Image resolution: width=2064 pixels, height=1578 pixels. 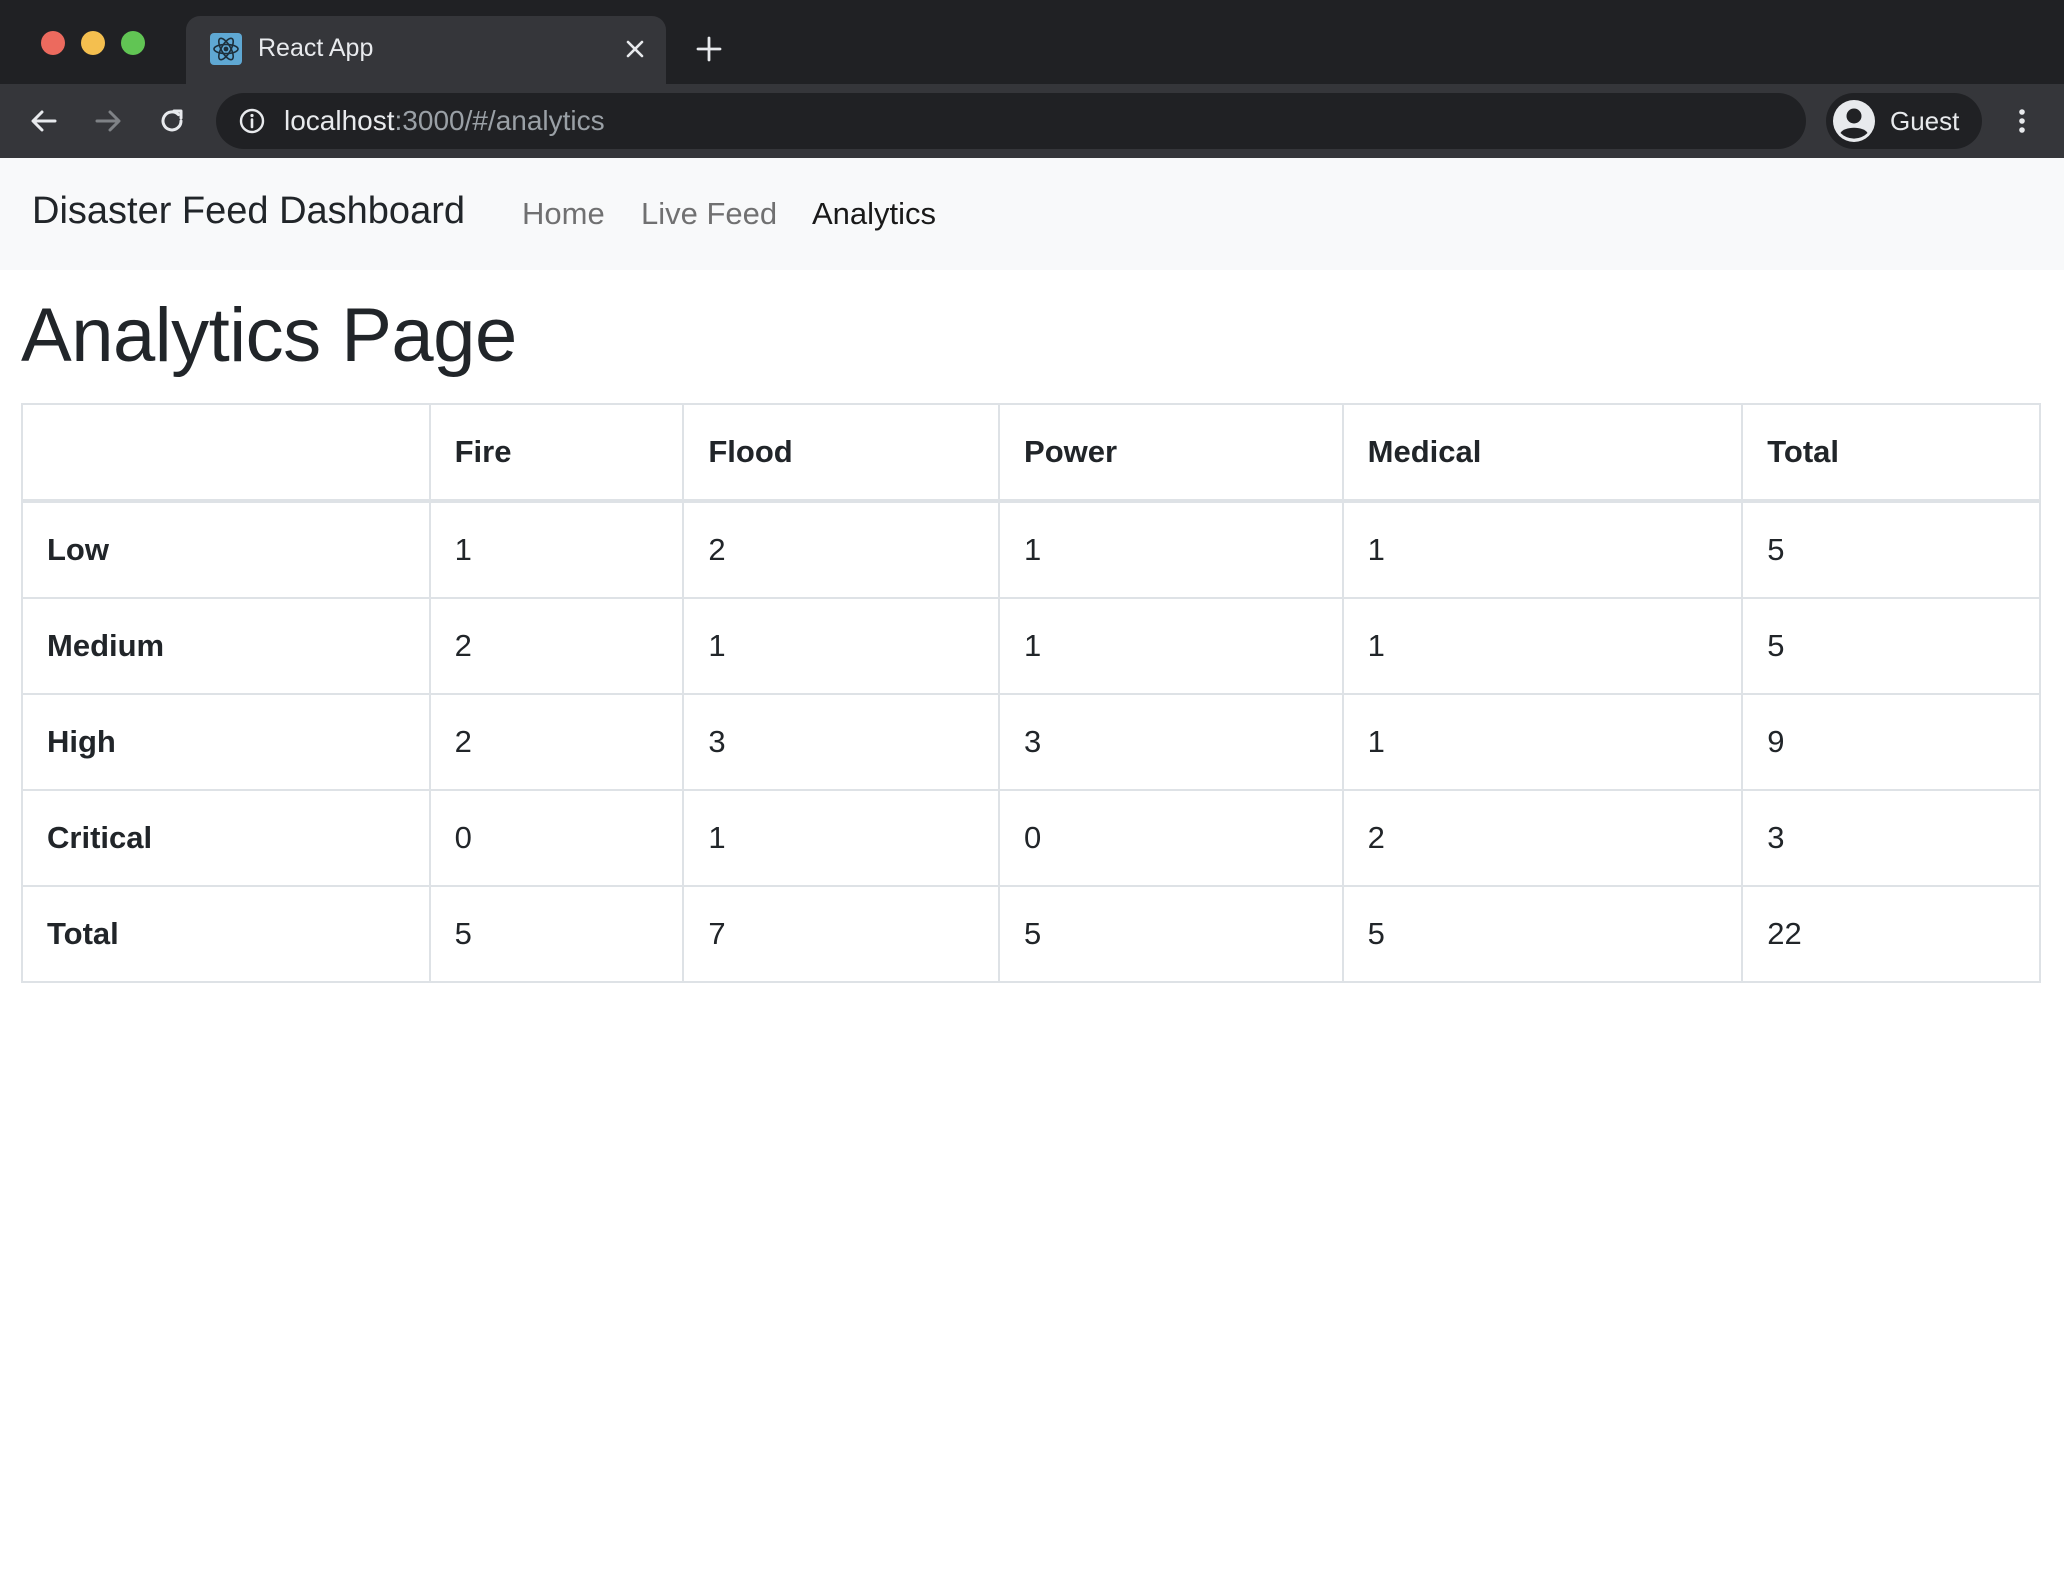 I want to click on forward-arrow-icon, so click(x=108, y=121).